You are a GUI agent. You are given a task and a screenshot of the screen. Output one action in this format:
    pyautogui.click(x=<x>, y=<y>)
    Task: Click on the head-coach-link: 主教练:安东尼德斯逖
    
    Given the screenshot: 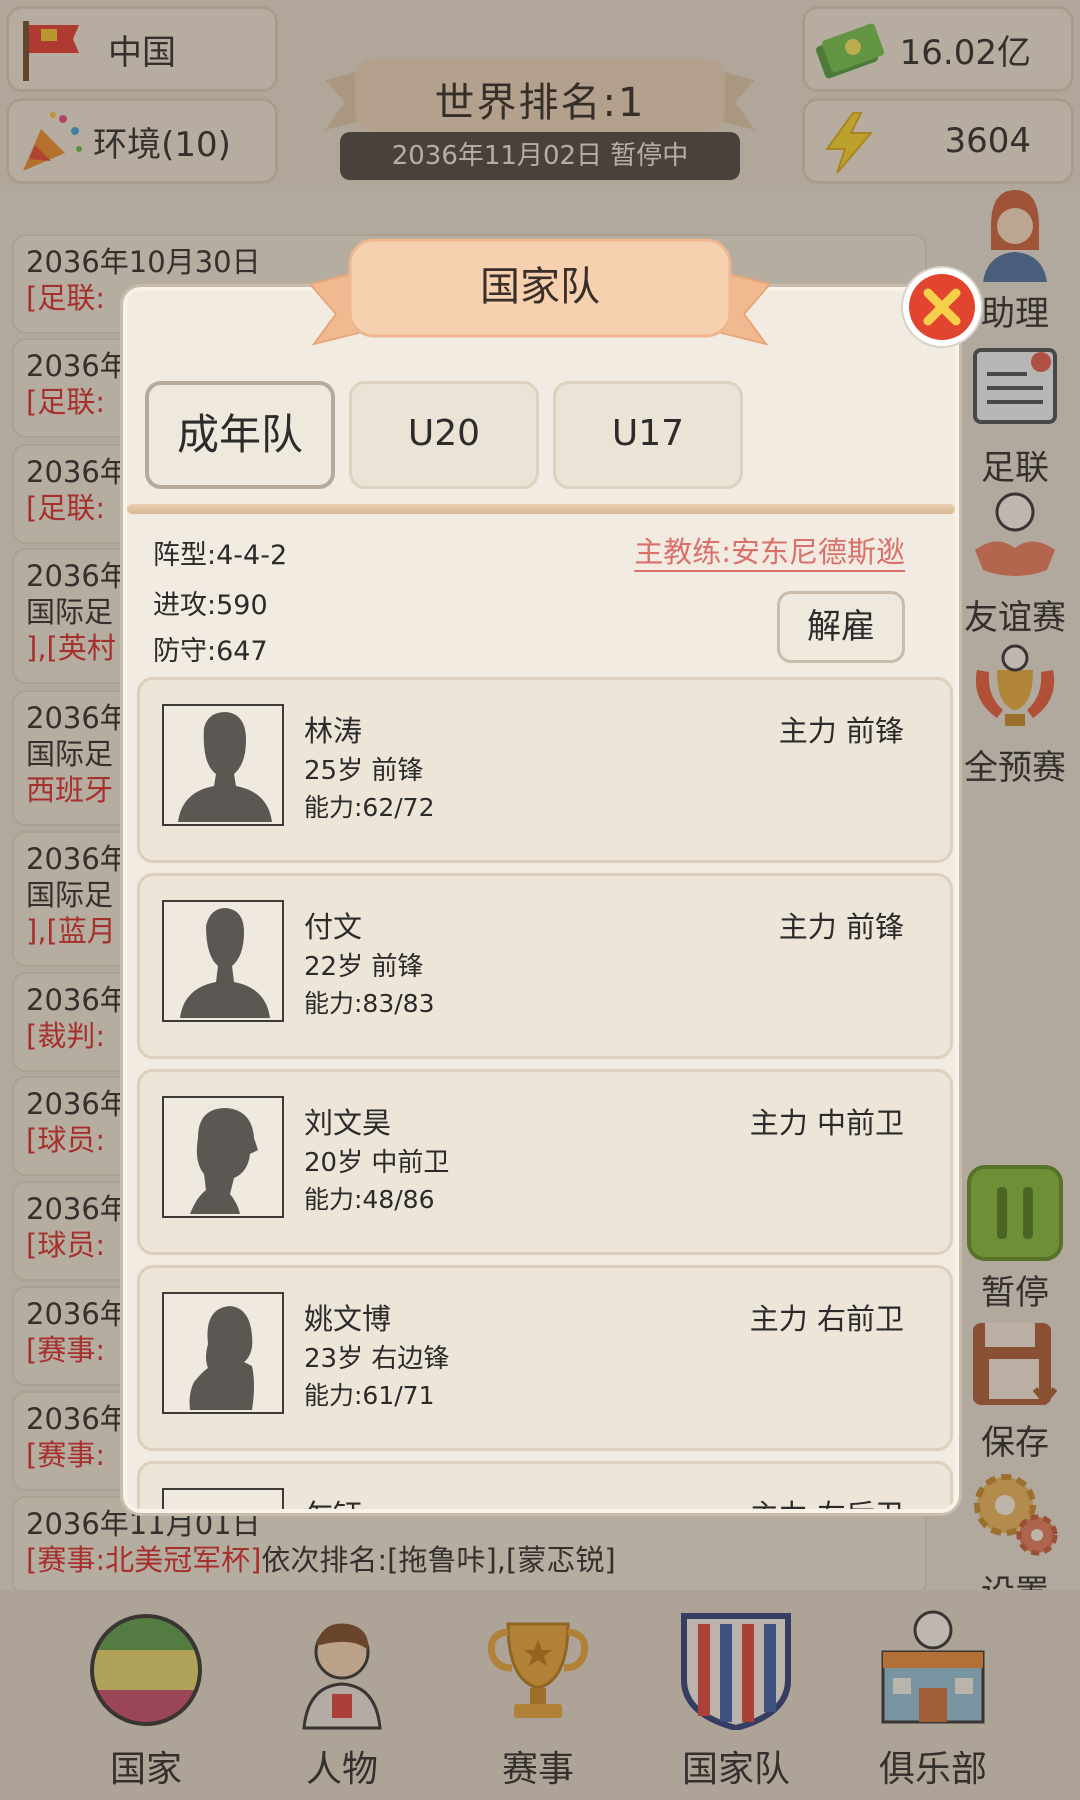 What is the action you would take?
    pyautogui.click(x=769, y=550)
    